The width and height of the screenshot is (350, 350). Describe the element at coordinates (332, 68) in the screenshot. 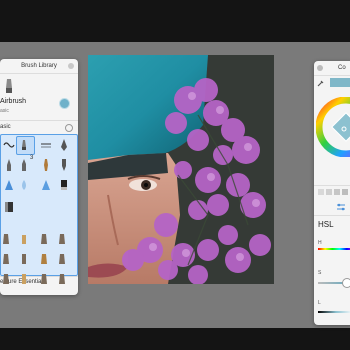

I see `color-panel-header: Co` at that location.